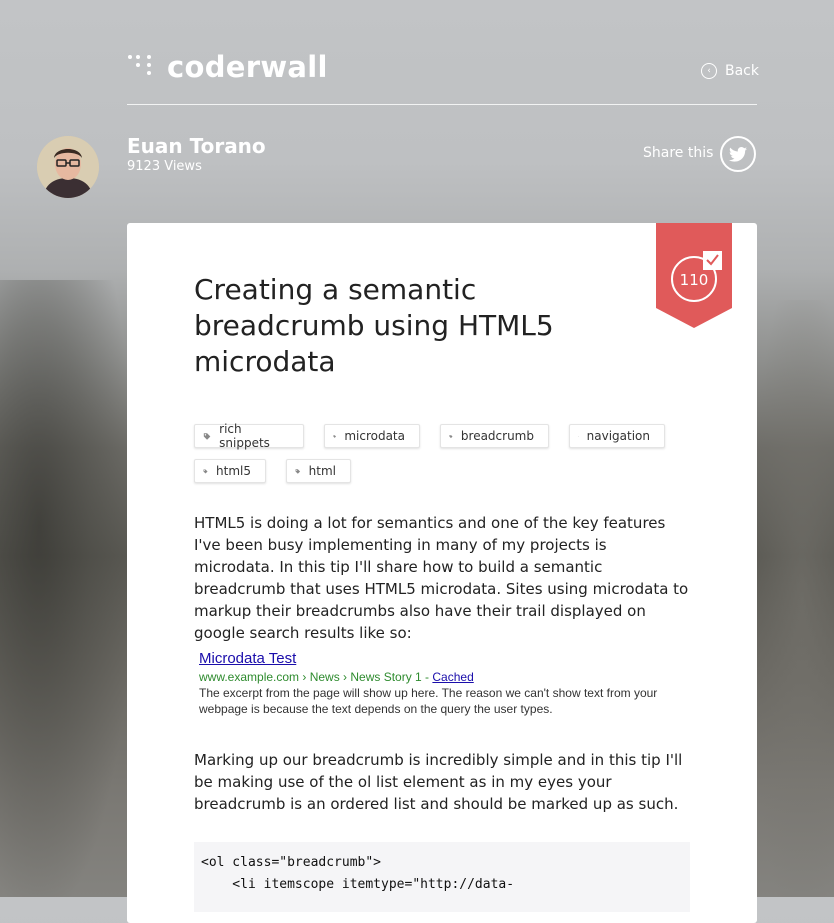 Image resolution: width=834 pixels, height=923 pixels. What do you see at coordinates (196, 146) in the screenshot?
I see `author-name: Euan Torano` at bounding box center [196, 146].